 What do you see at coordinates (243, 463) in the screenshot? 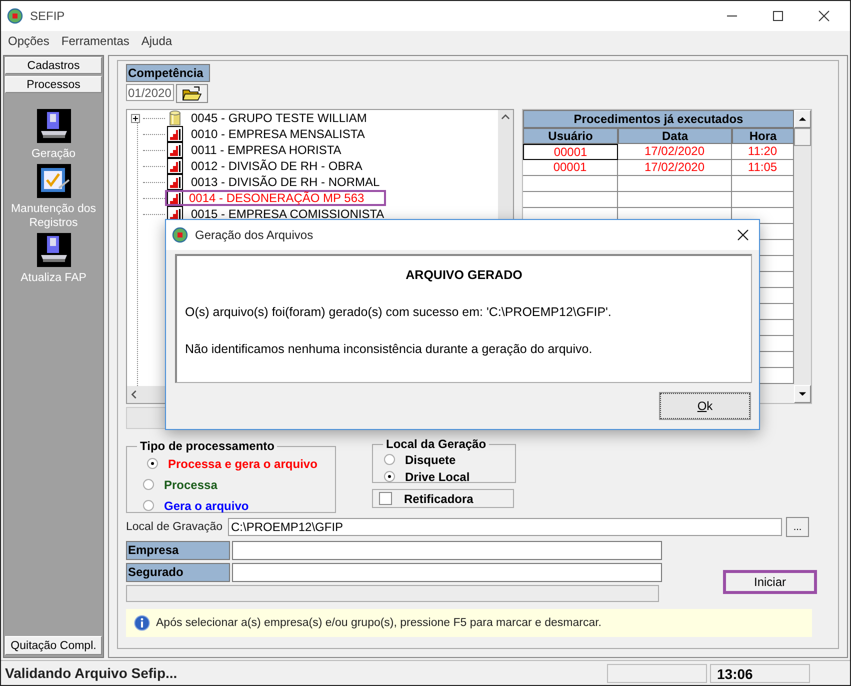
I see `radio-label: Processa e gera o arquivo` at bounding box center [243, 463].